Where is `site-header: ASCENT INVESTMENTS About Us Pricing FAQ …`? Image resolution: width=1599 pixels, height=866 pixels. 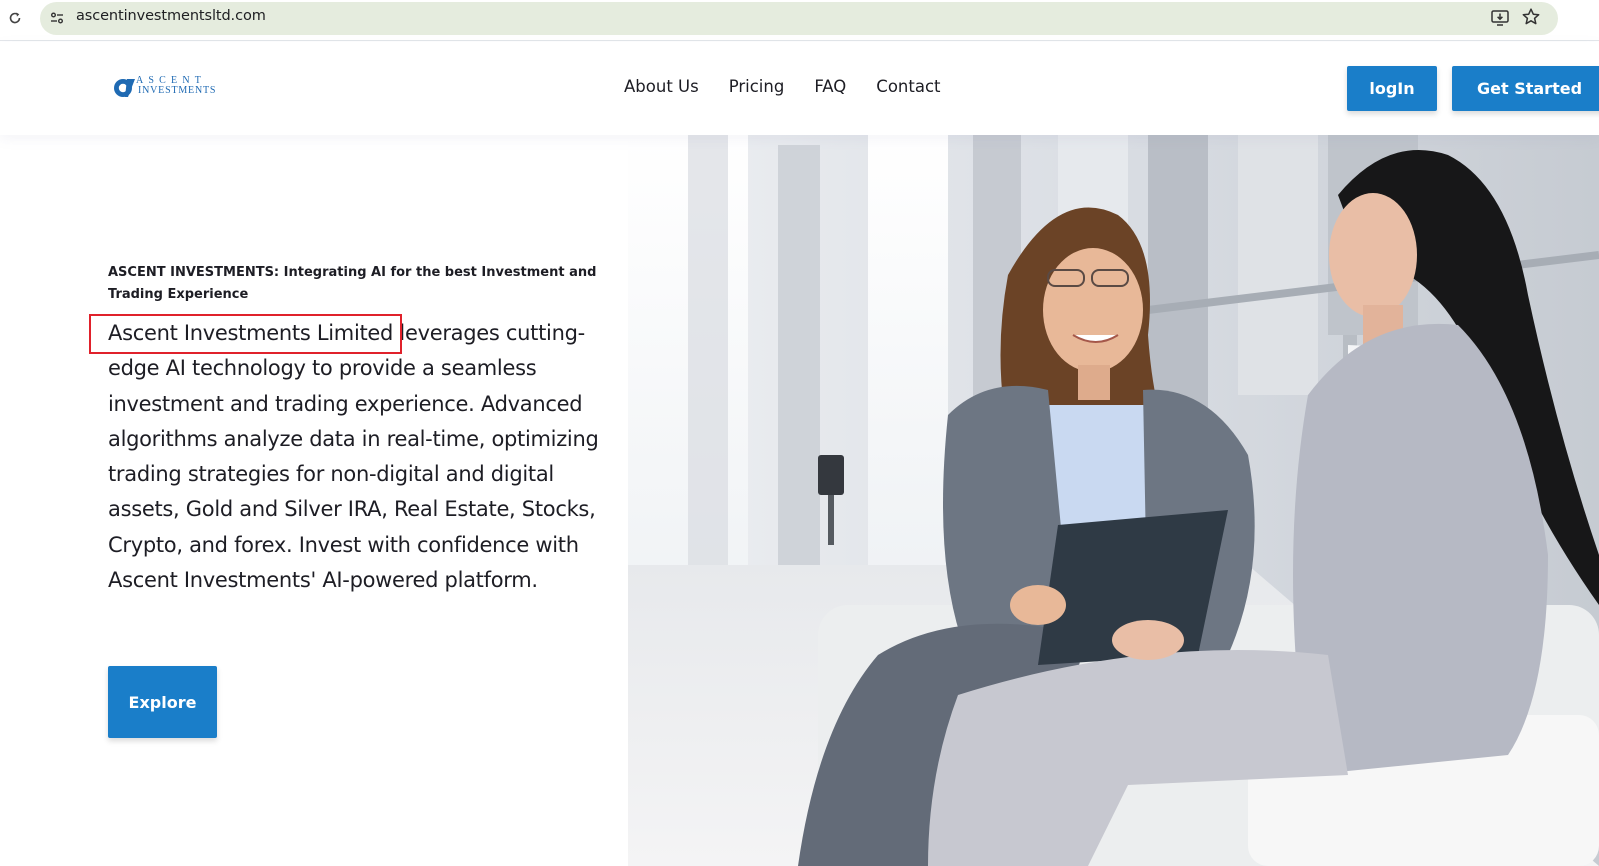 site-header: ASCENT INVESTMENTS About Us Pricing FAQ … is located at coordinates (799, 88).